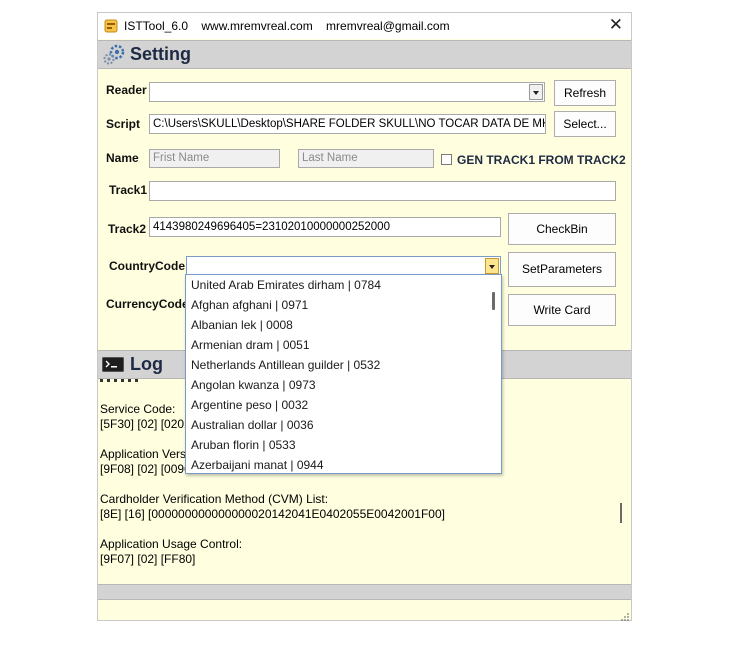 The height and width of the screenshot is (663, 741). I want to click on currencycode-label: CurrencyCode, so click(147, 304).